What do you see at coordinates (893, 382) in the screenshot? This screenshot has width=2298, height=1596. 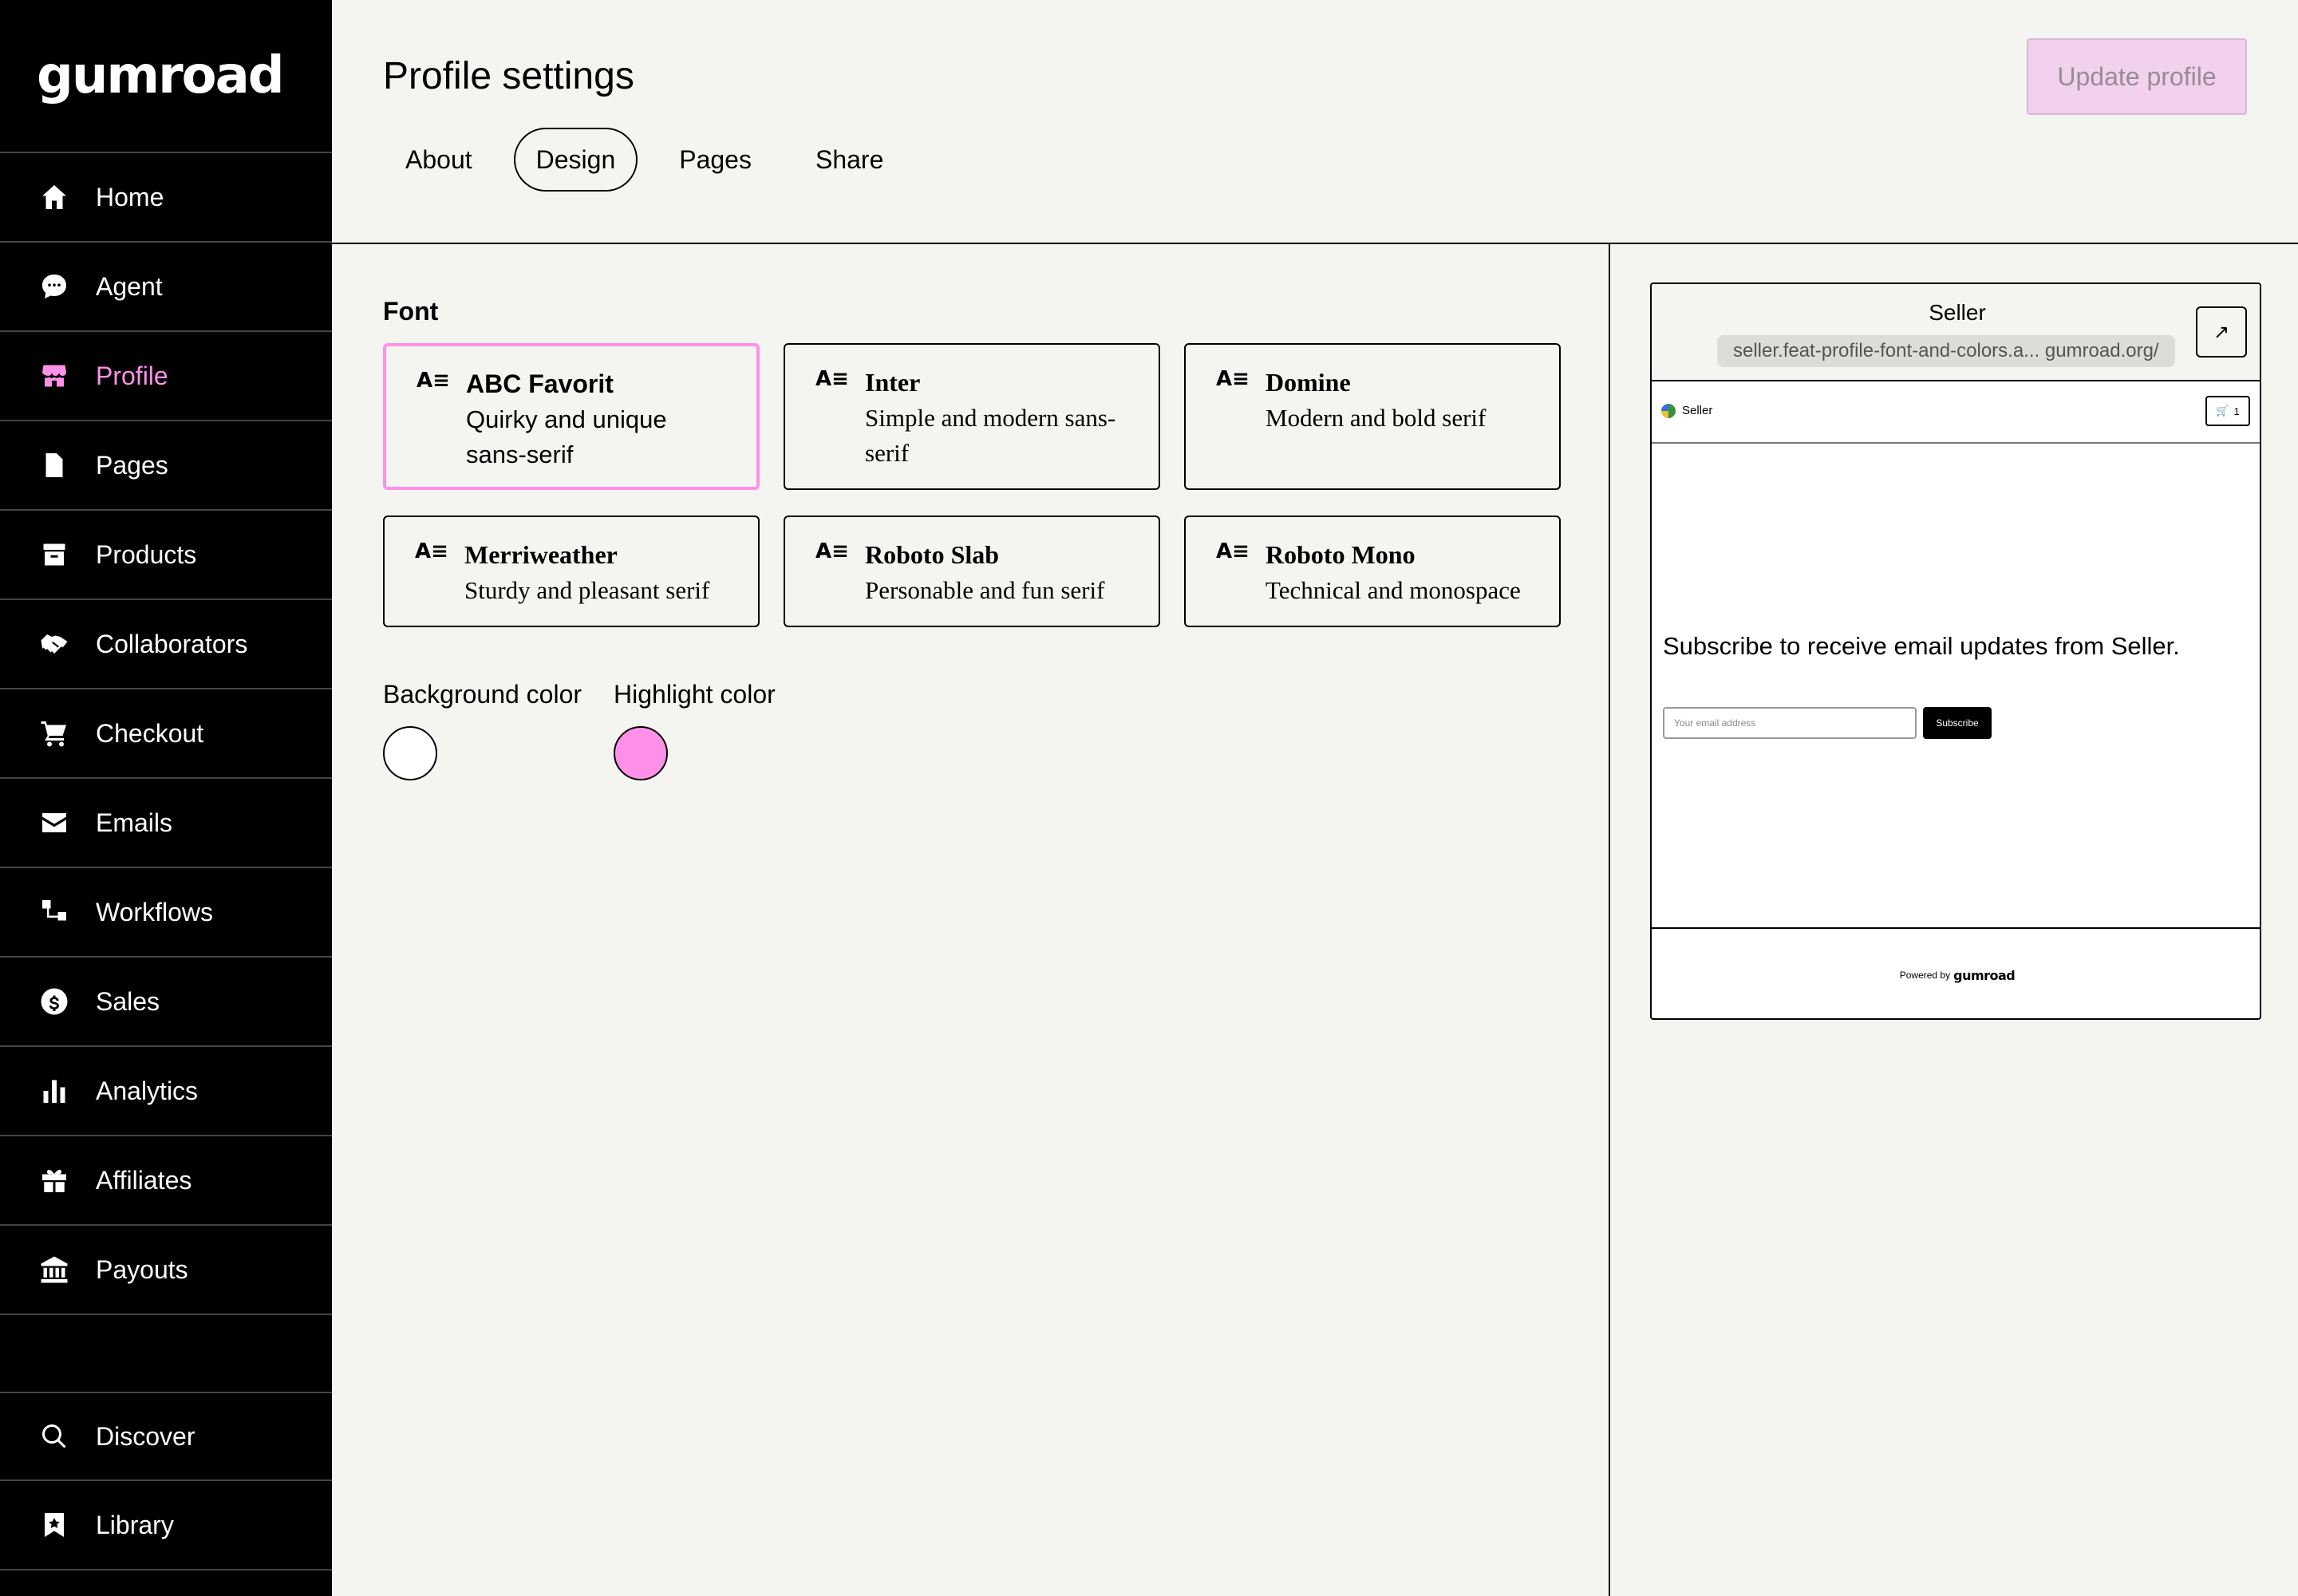 I see `font-name: Inter` at bounding box center [893, 382].